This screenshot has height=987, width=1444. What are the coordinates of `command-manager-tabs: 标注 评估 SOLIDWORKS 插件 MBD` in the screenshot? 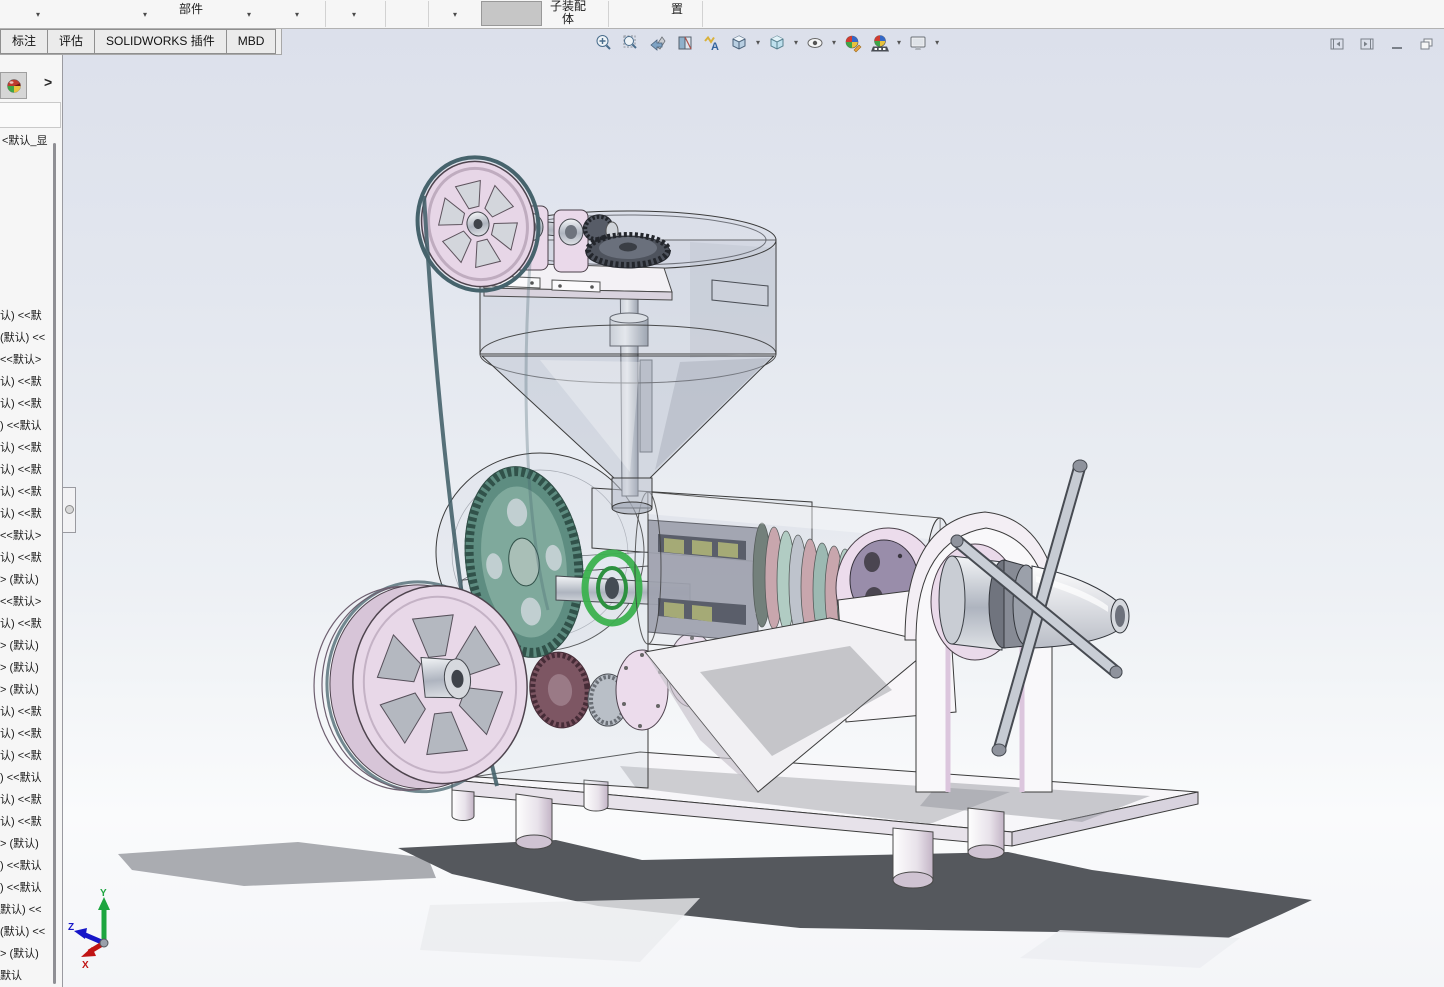 It's located at (141, 42).